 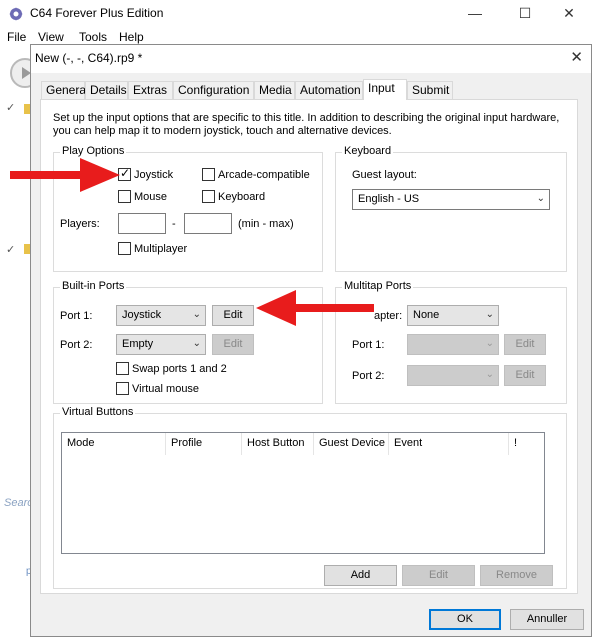 What do you see at coordinates (453, 344) in the screenshot?
I see `multitap-port1-dropdown: ⌄` at bounding box center [453, 344].